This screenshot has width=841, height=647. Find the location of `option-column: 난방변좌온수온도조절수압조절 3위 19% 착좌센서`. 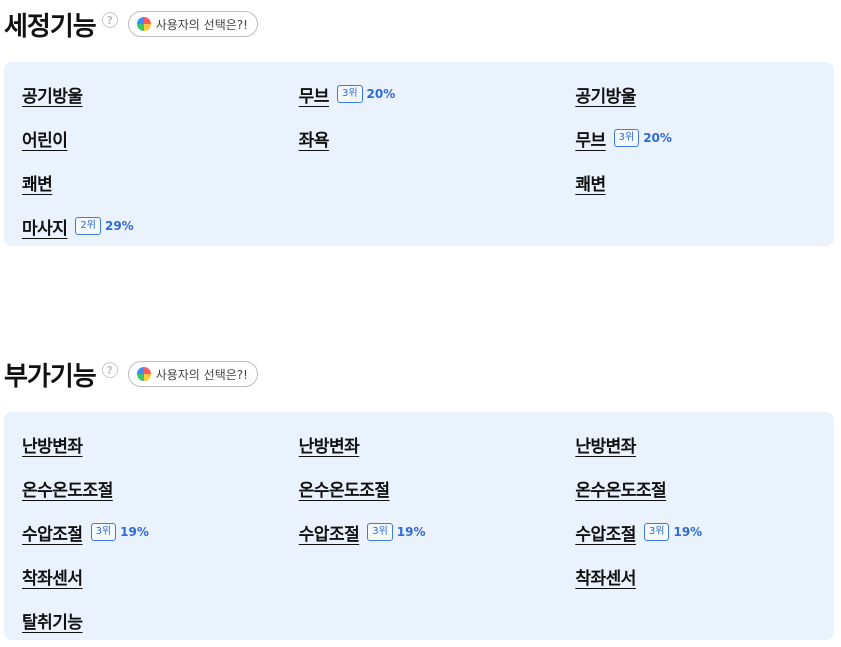

option-column: 난방변좌온수온도조절수압조절 3위 19% 착좌센서 is located at coordinates (695, 532).